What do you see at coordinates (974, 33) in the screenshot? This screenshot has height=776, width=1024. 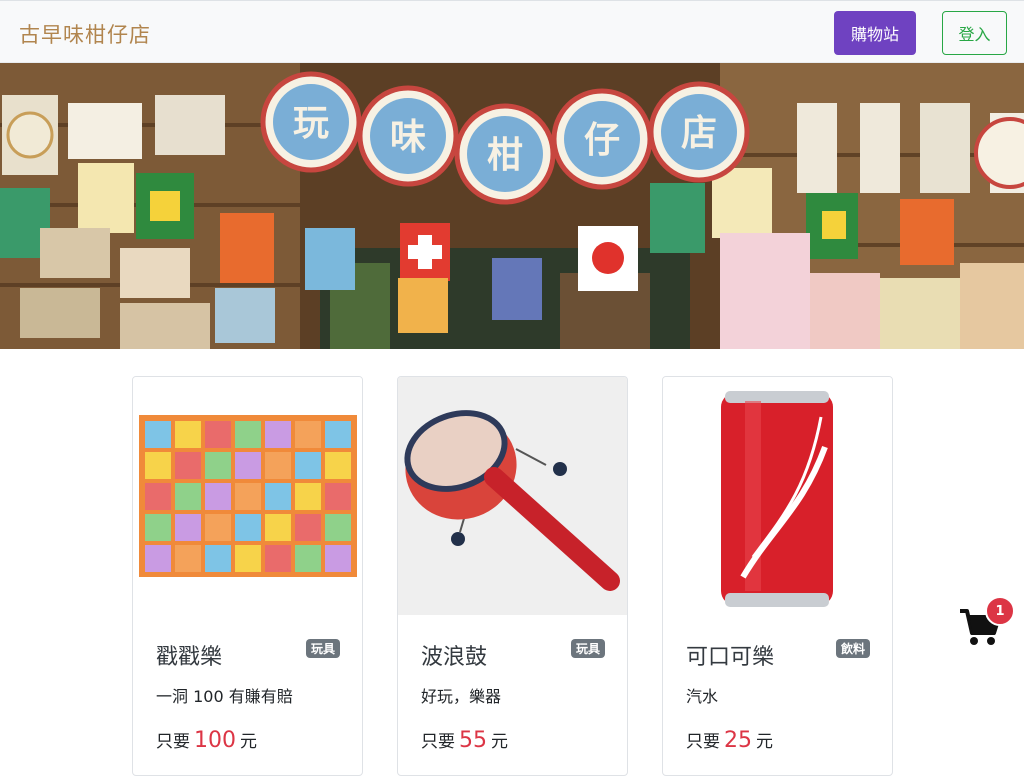 I see `login-button: 登入` at bounding box center [974, 33].